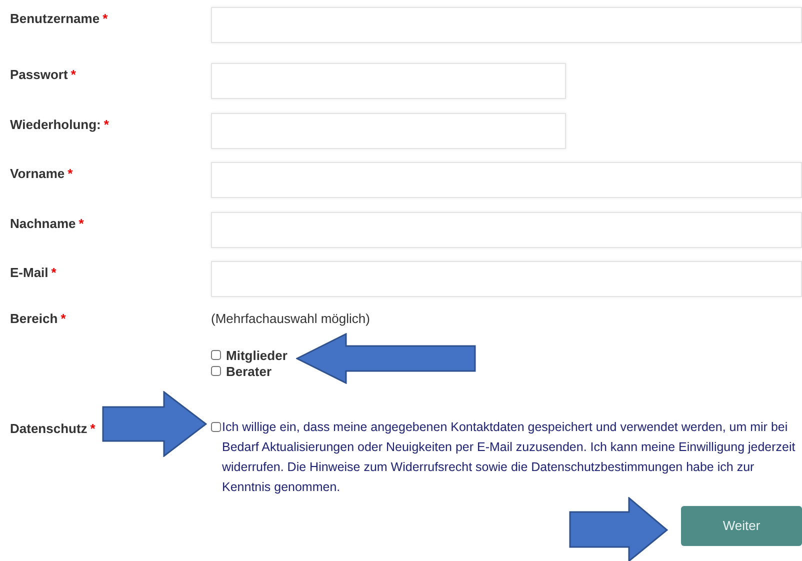 Image resolution: width=802 pixels, height=561 pixels. I want to click on field-label: Nachname, so click(43, 223).